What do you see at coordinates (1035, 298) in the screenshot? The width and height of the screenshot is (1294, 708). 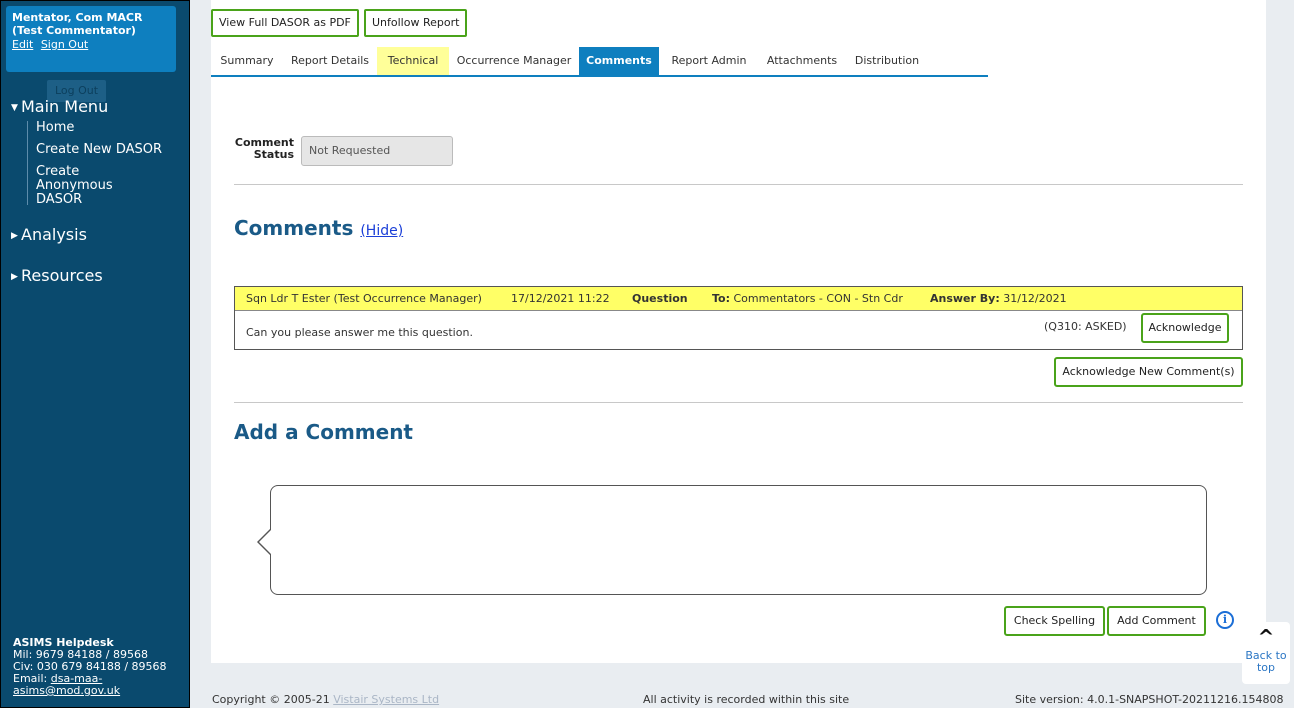 I see `comment-answer-by-value: 31/12/2021` at bounding box center [1035, 298].